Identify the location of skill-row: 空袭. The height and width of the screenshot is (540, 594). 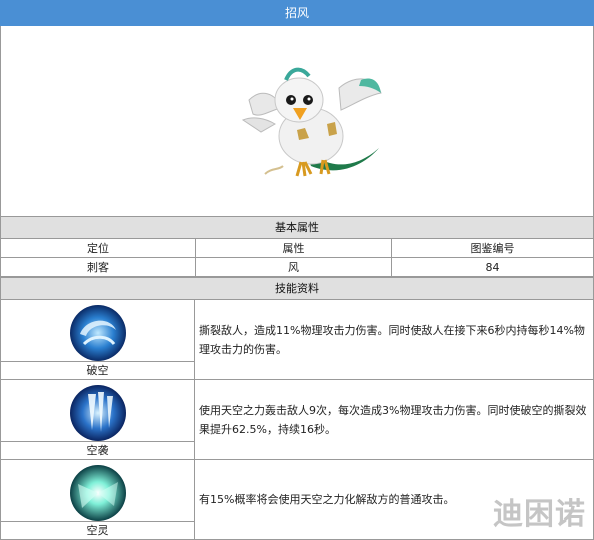
(97, 420).